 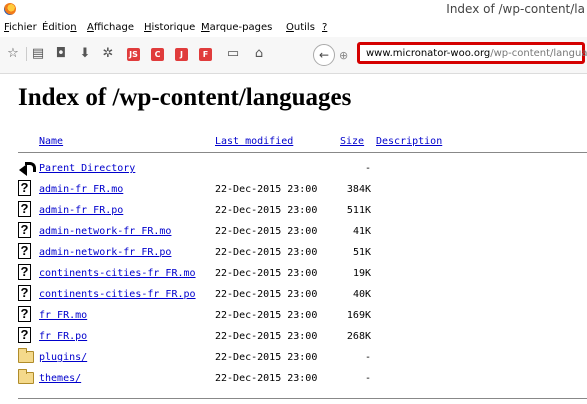 I want to click on js-toggle-badge: JS, so click(x=133, y=54).